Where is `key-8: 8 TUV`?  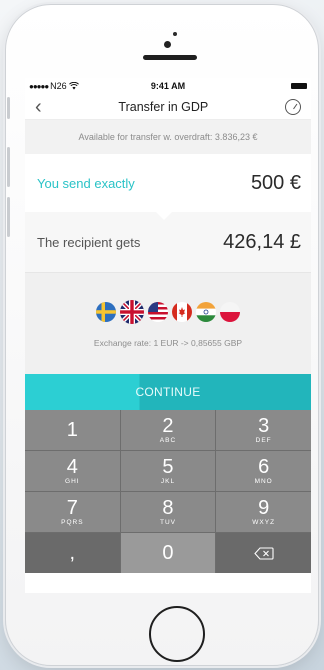 key-8: 8 TUV is located at coordinates (168, 512).